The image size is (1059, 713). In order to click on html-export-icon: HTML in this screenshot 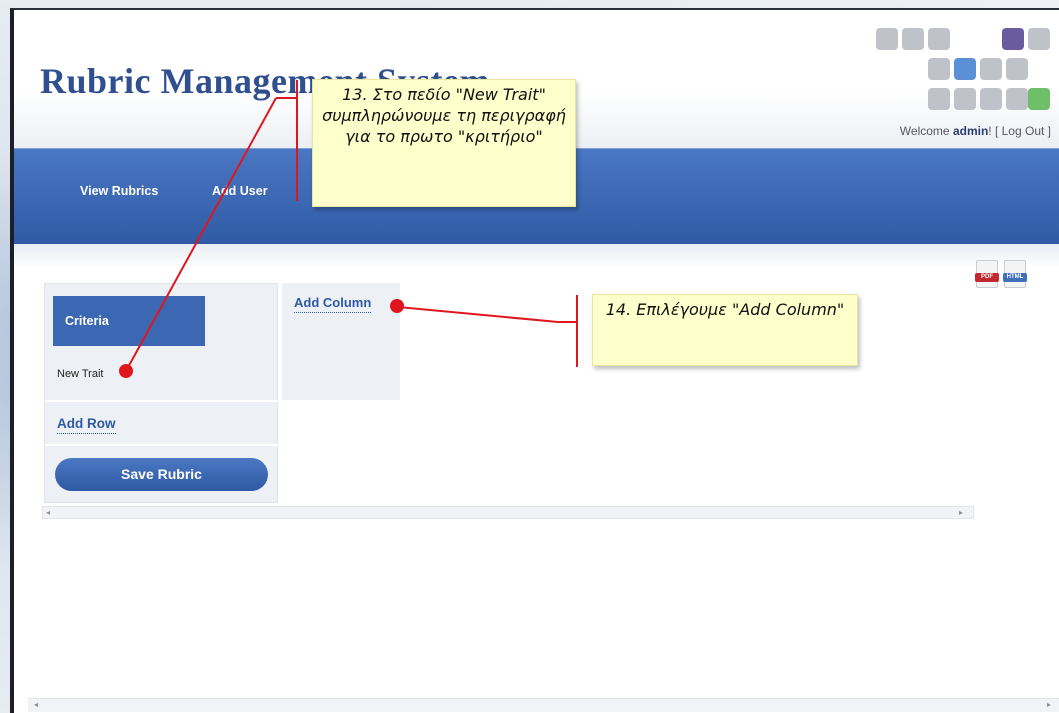, I will do `click(1015, 274)`.